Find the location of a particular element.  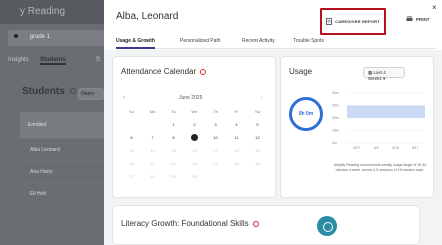

usage-bar-chart: 60m 45m 30m 15m 0m 5/27 6/3 6/10 6/17 is located at coordinates (378, 120).